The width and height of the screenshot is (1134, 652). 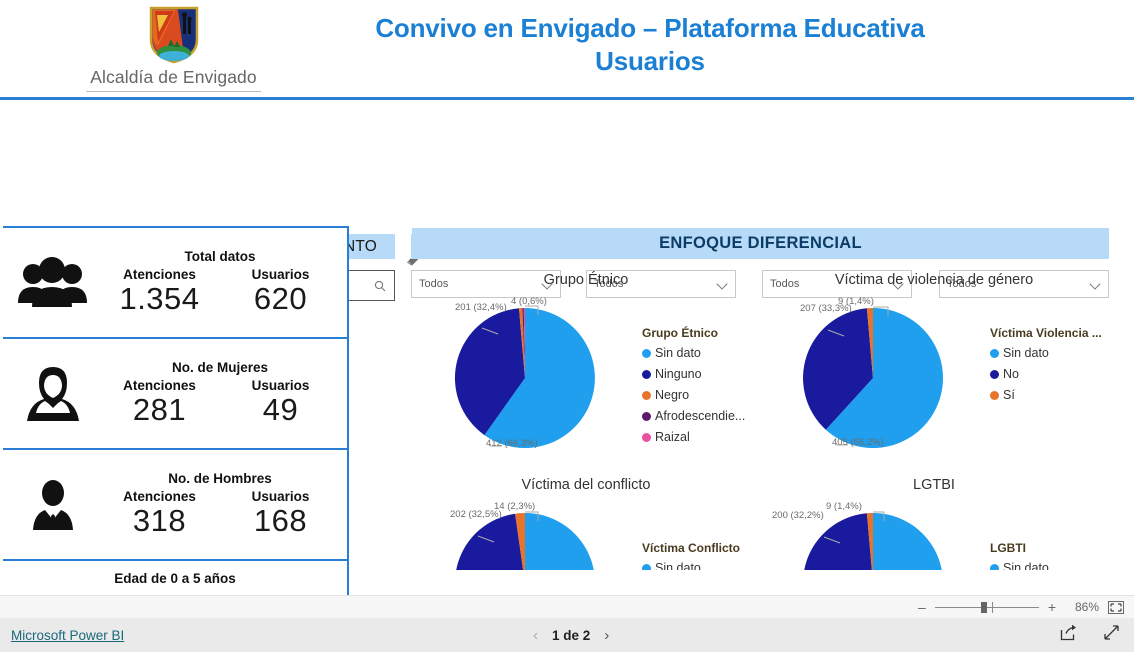 I want to click on data-label-no: 200 (32,2%), so click(x=798, y=515).